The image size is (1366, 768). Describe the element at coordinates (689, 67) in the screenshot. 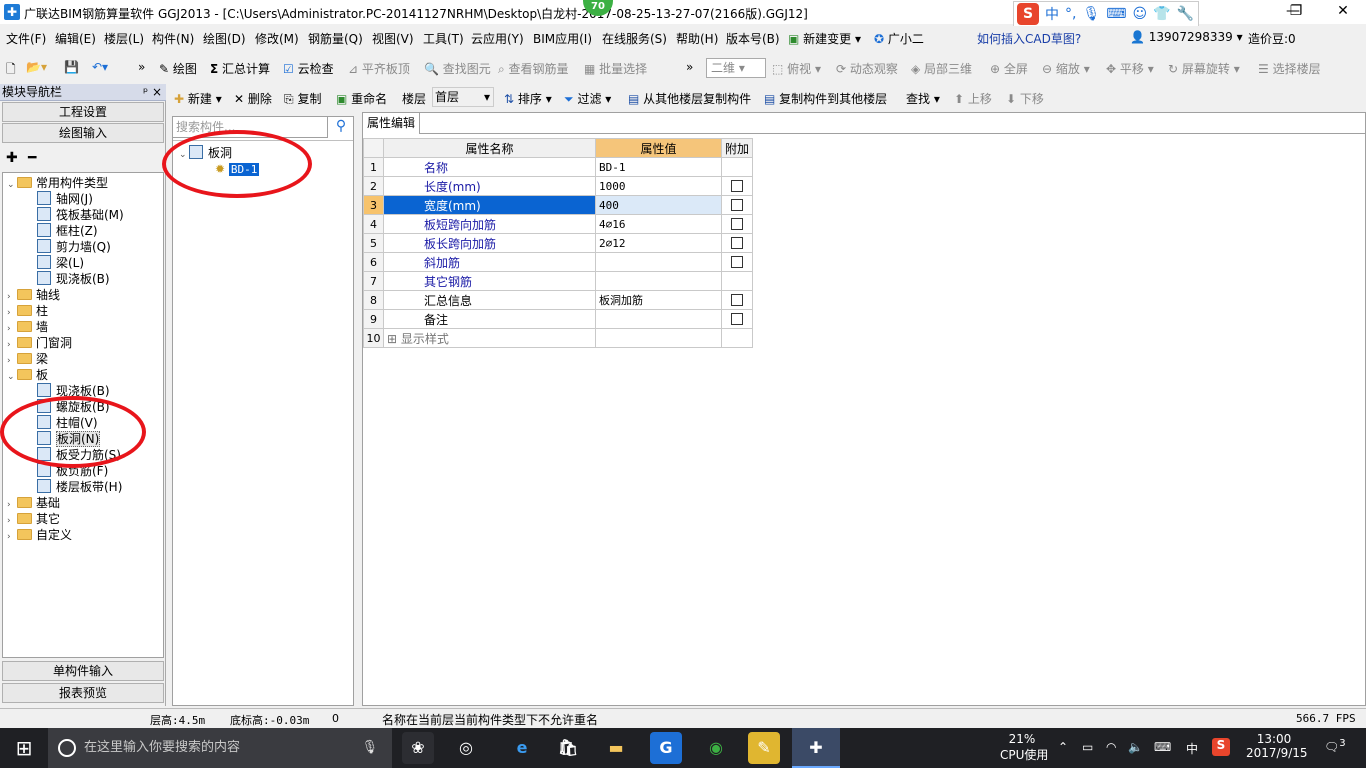

I see `more-icon-2: »` at that location.